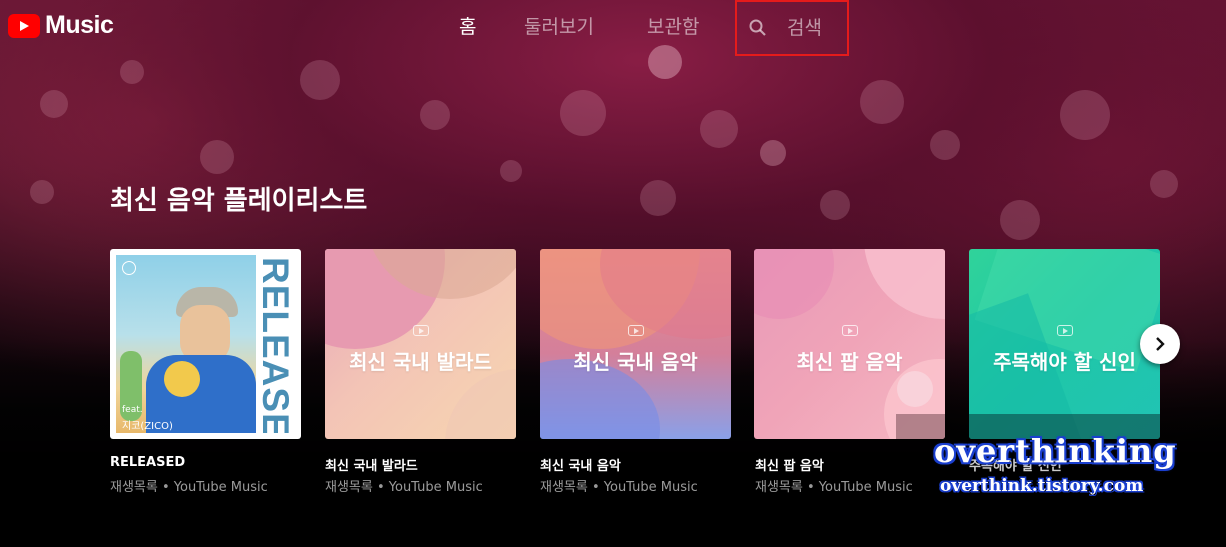 The height and width of the screenshot is (547, 1226). What do you see at coordinates (1055, 451) in the screenshot?
I see `watermark-title: overthinking` at bounding box center [1055, 451].